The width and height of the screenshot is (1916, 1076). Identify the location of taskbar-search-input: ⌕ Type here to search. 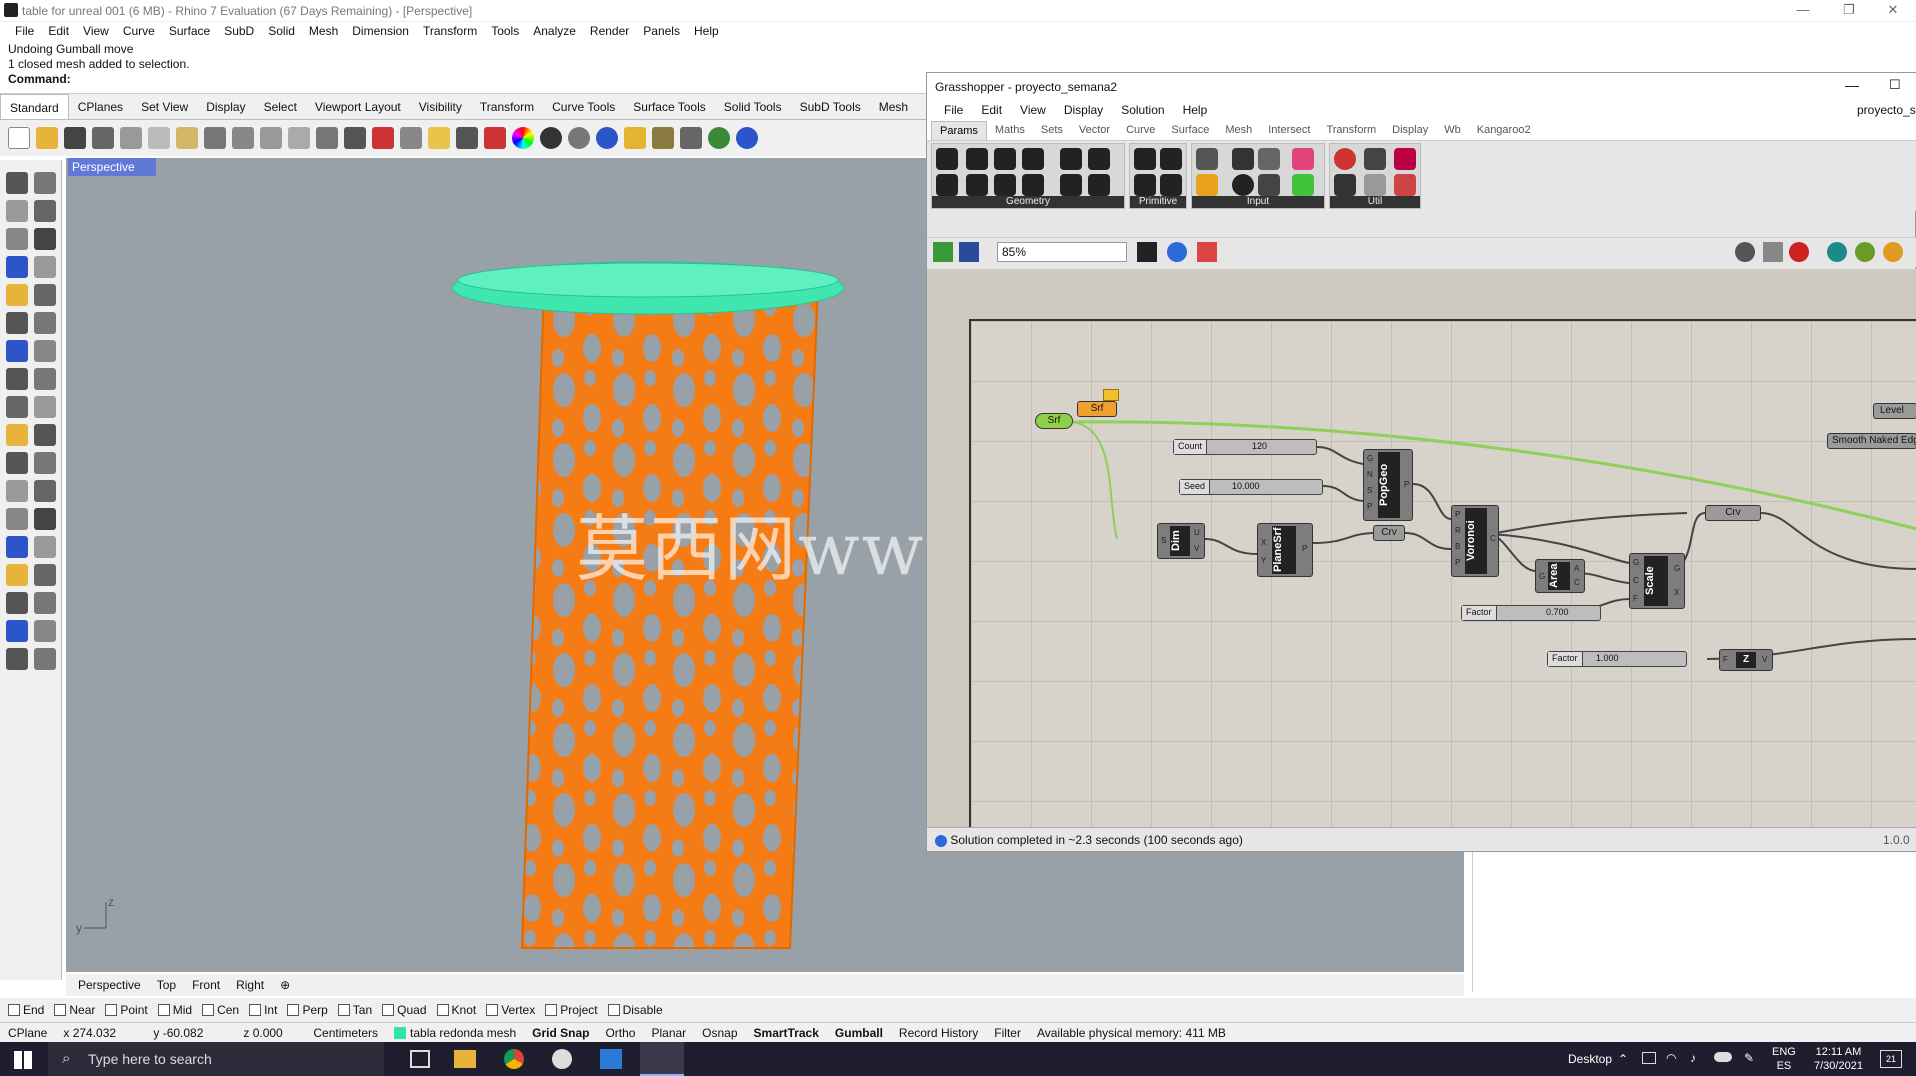
(216, 1059).